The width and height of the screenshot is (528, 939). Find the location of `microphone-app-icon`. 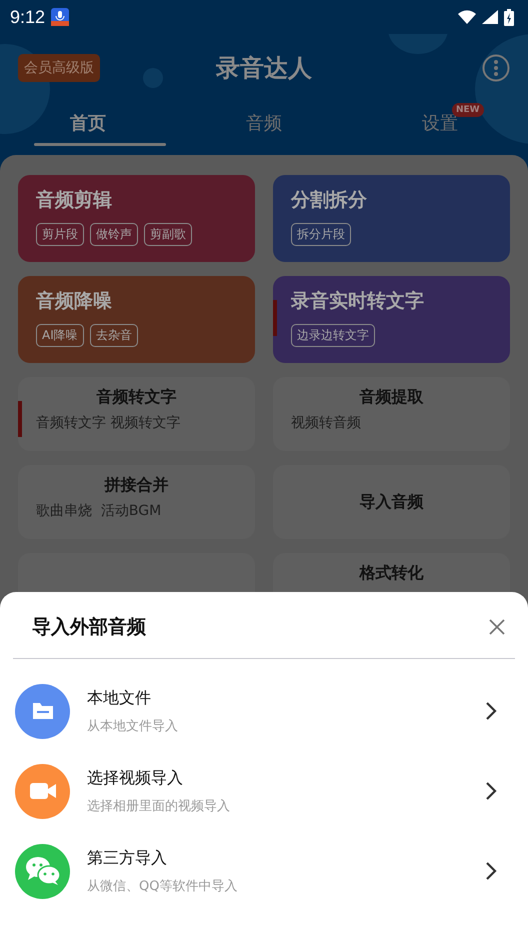

microphone-app-icon is located at coordinates (60, 17).